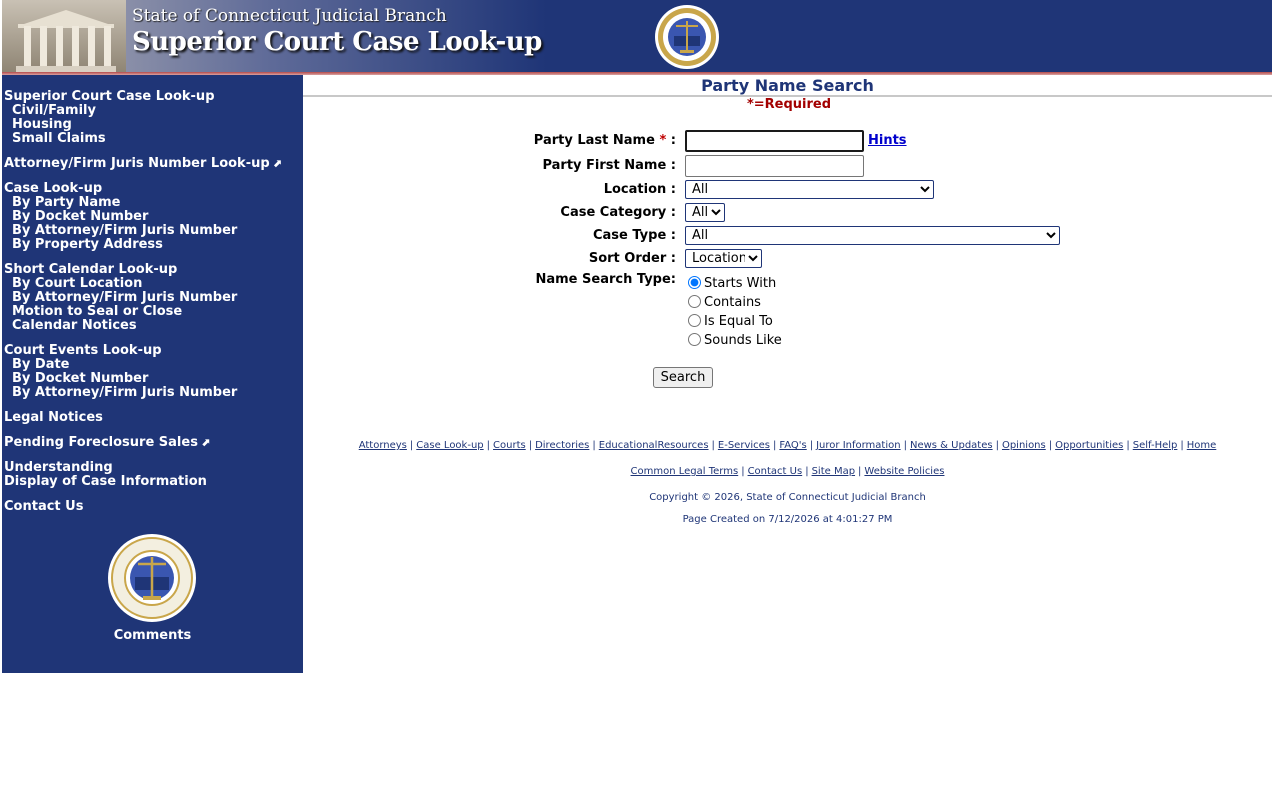  I want to click on nav-small-claims: Small Claims, so click(143, 139).